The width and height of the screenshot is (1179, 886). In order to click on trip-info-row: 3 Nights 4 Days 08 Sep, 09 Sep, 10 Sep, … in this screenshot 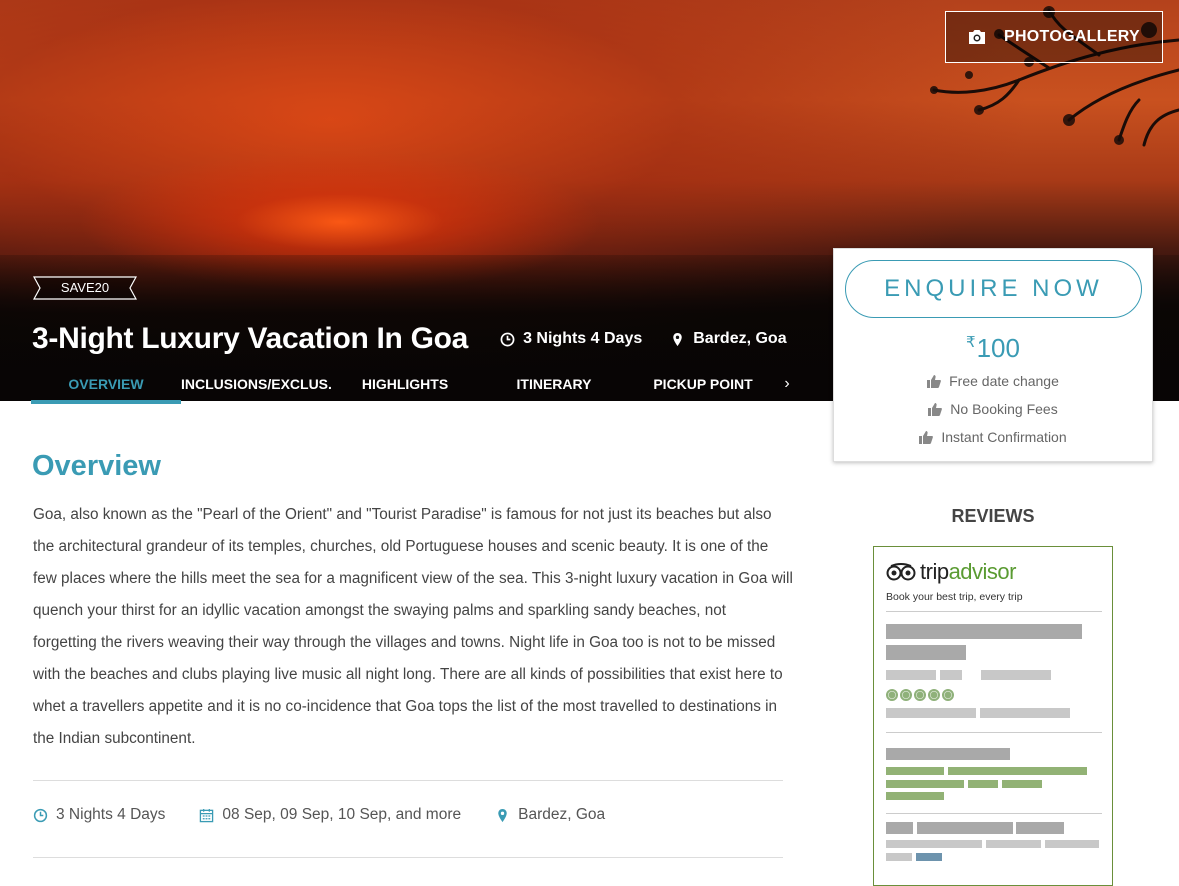, I will do `click(336, 815)`.